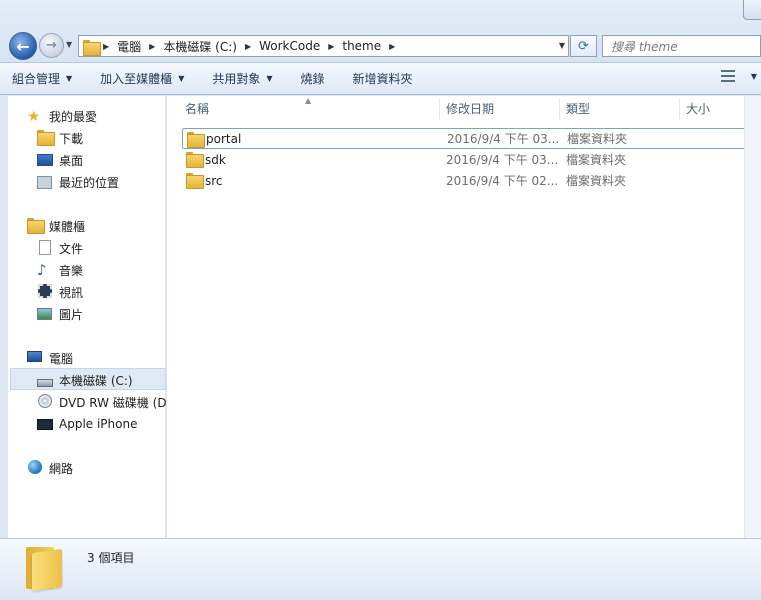 The width and height of the screenshot is (761, 600). I want to click on network-globe-icon, so click(35, 468).